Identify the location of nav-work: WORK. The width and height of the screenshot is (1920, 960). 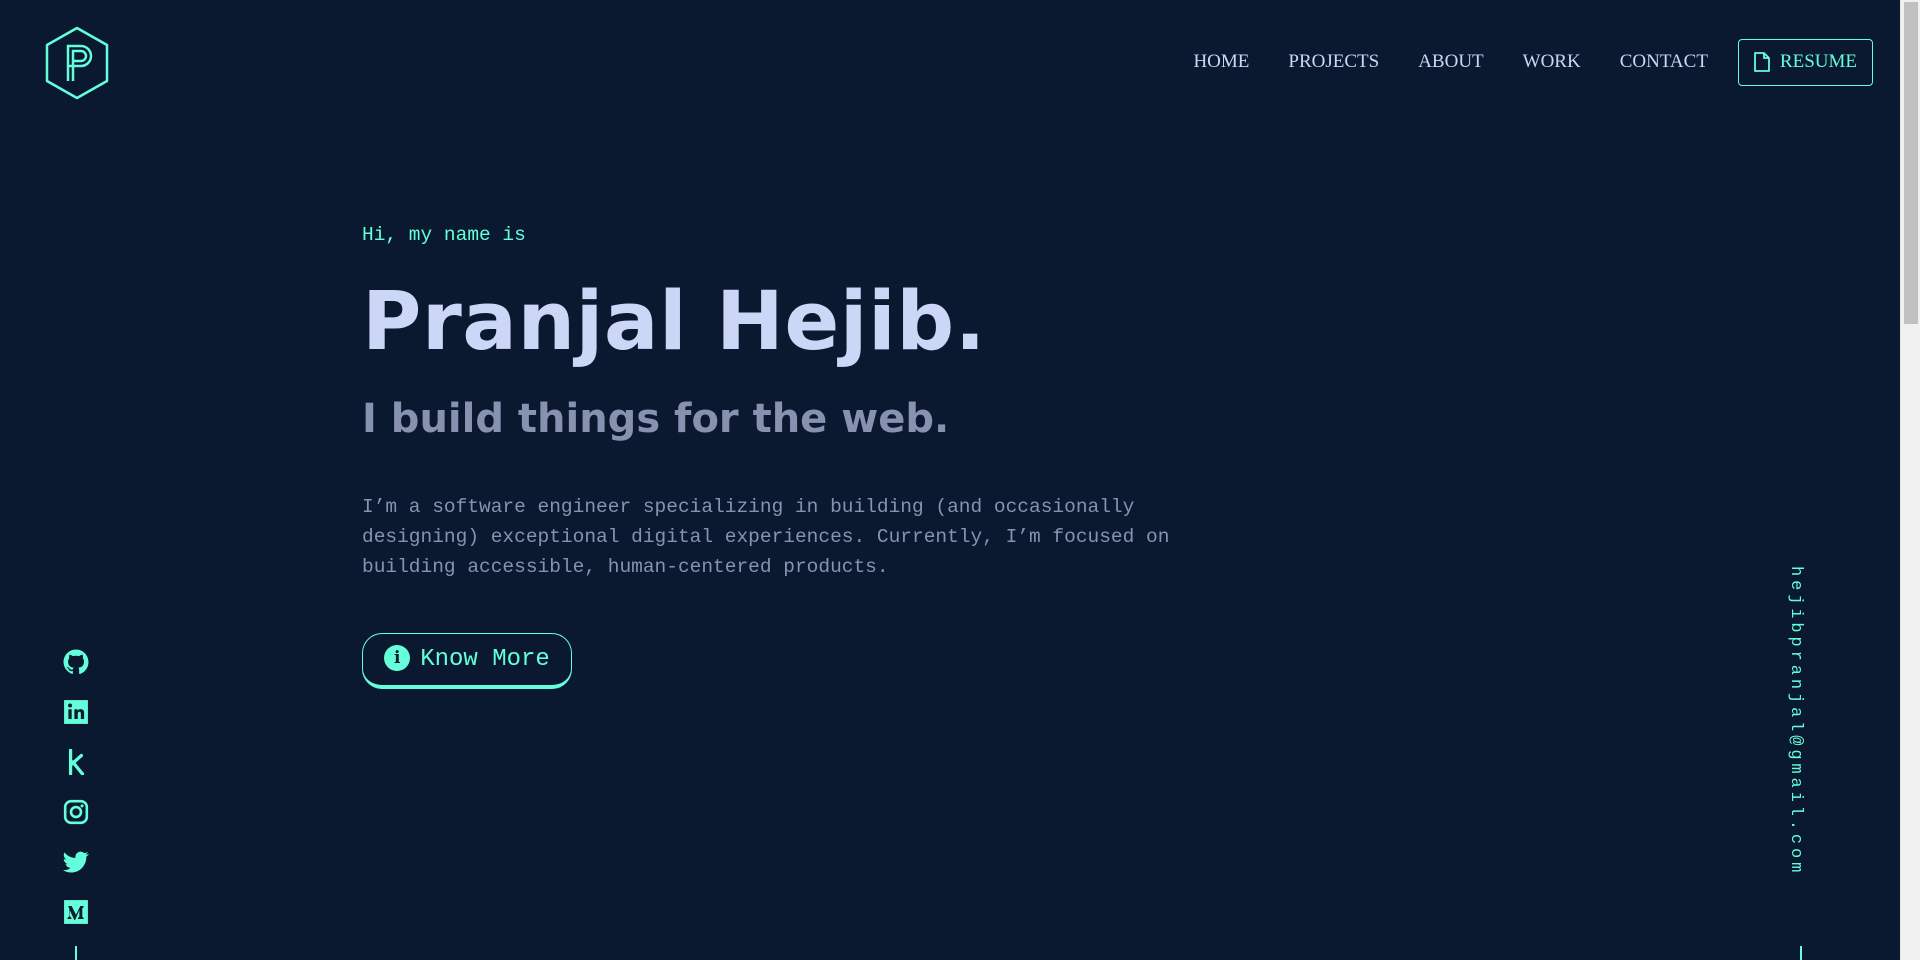
(1552, 62).